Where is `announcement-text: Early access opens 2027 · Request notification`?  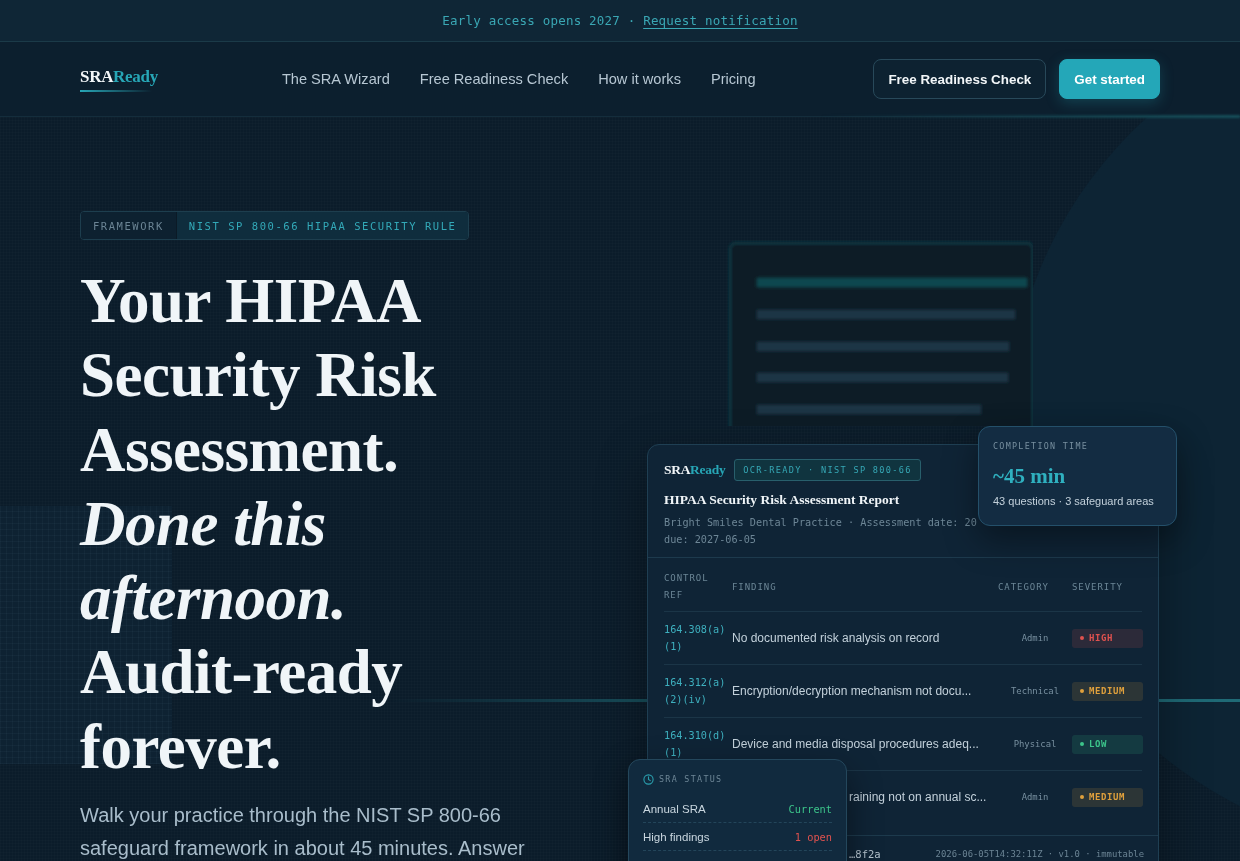
announcement-text: Early access opens 2027 · Request notification is located at coordinates (620, 20).